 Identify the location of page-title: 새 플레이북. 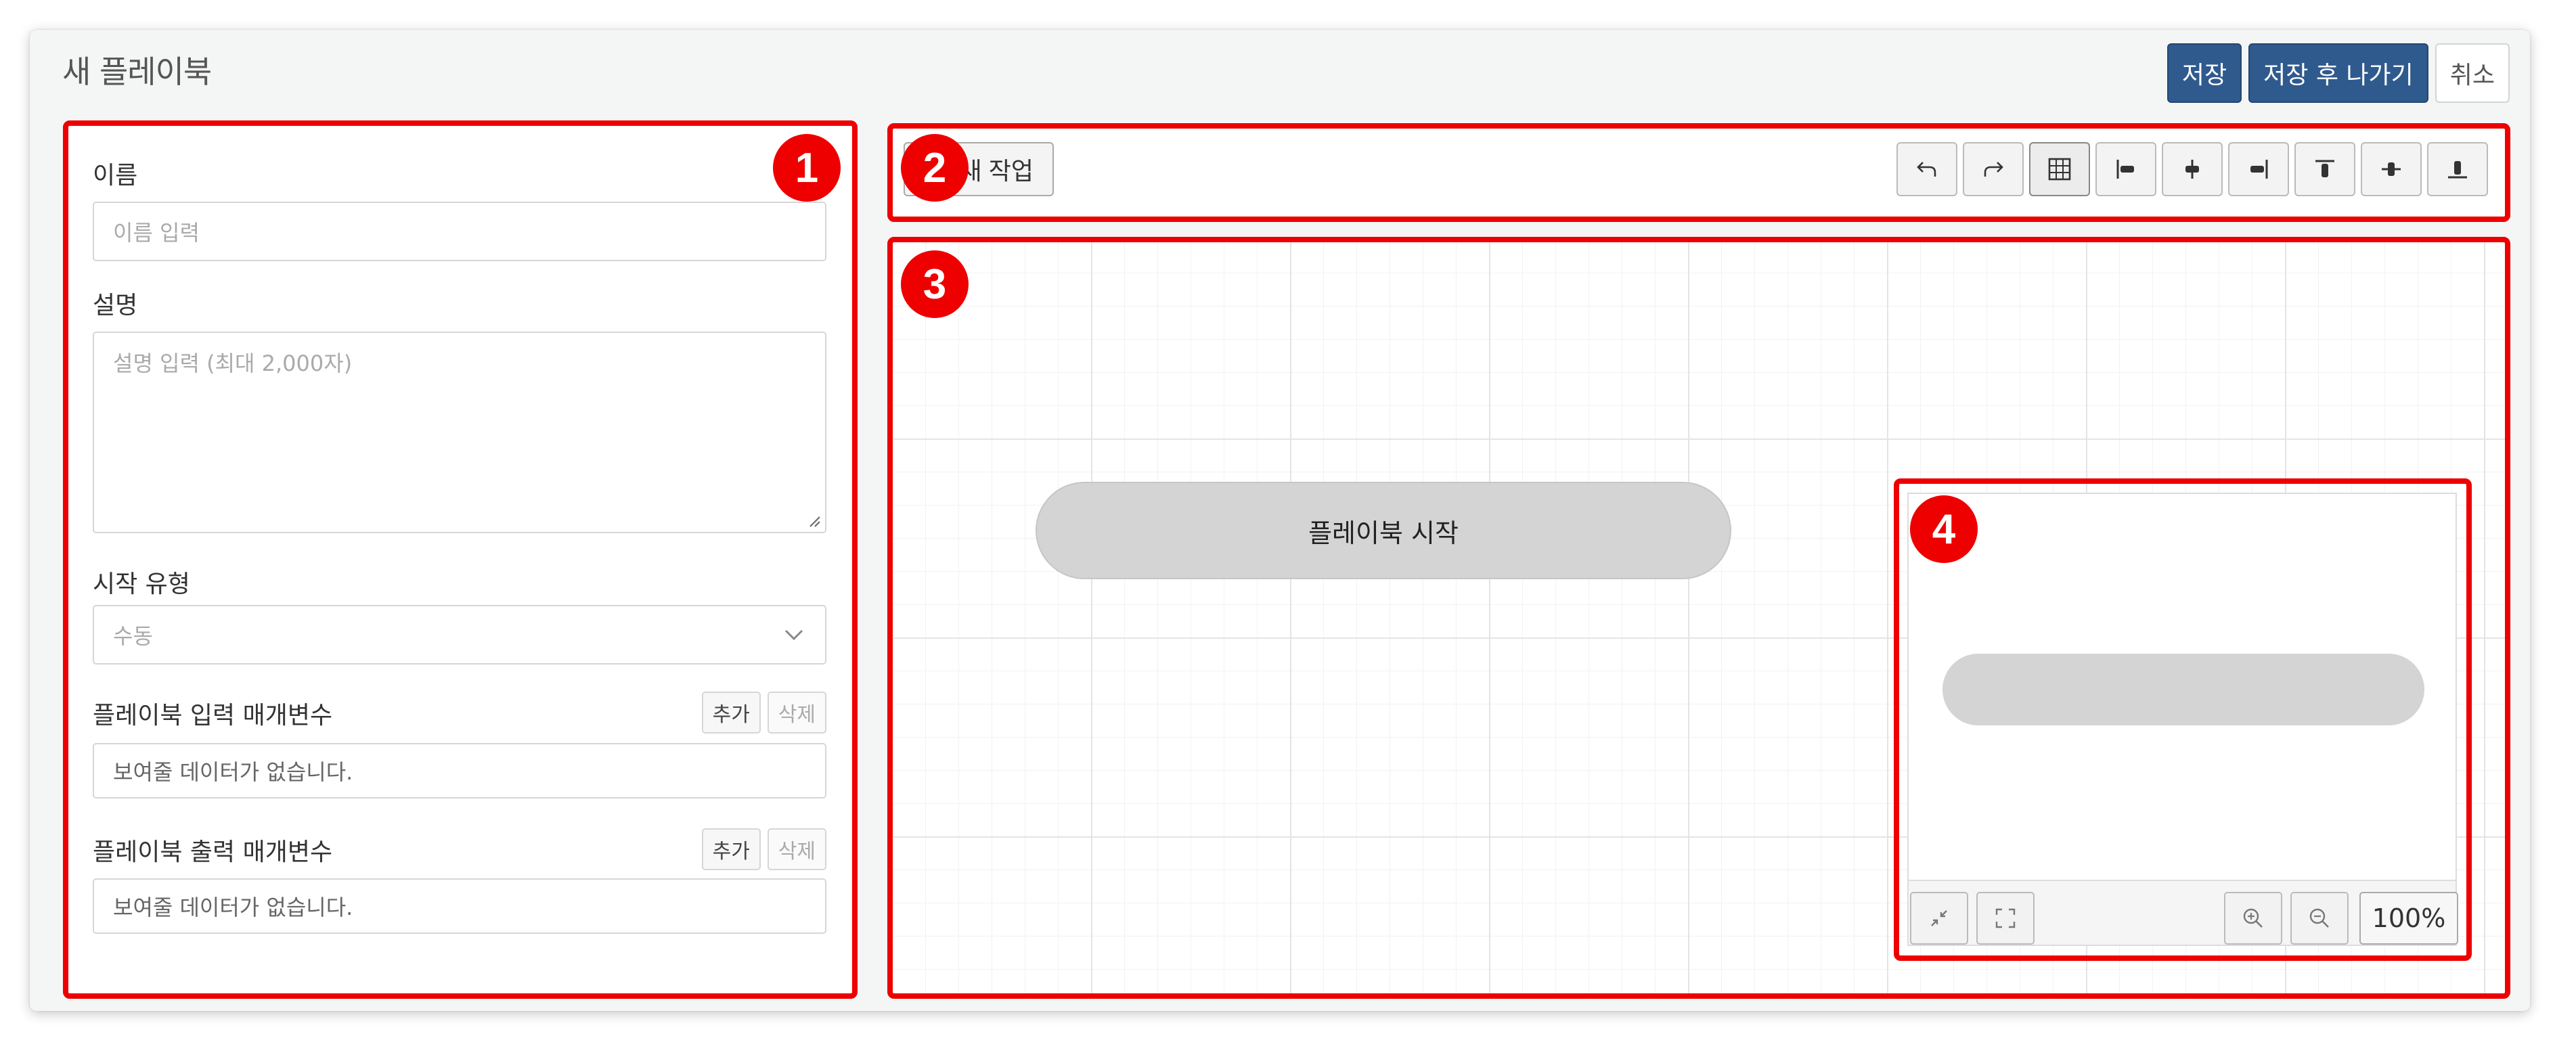
(137, 71).